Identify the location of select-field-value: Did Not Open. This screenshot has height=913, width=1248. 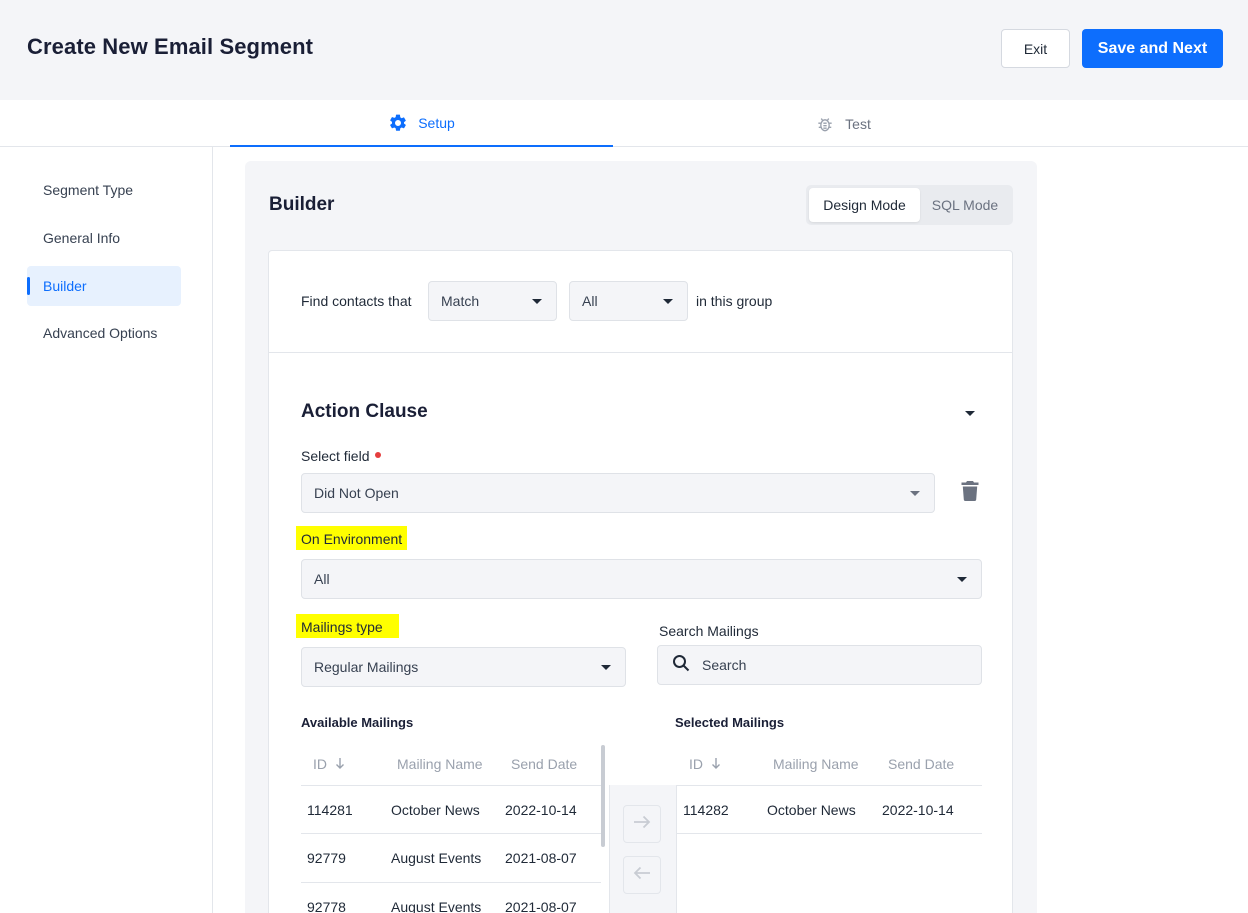
(356, 493).